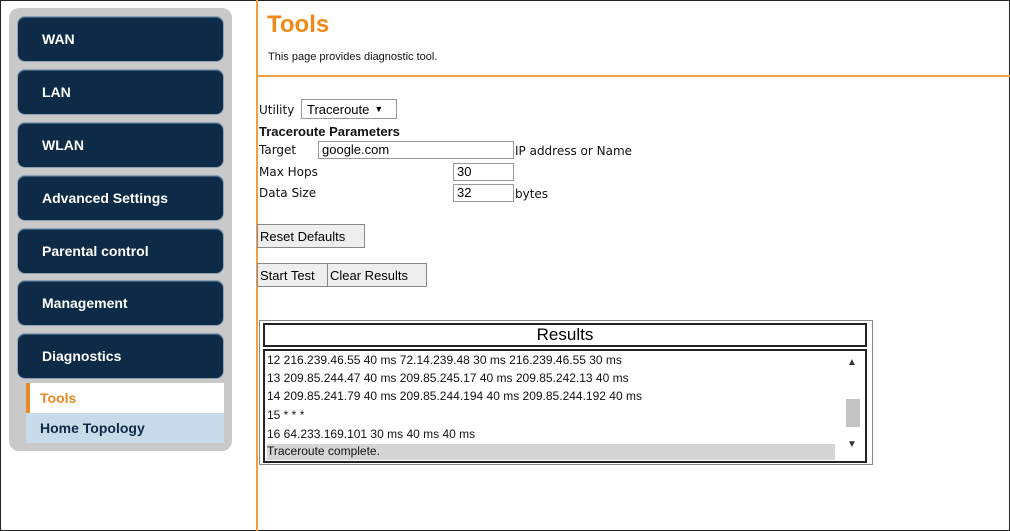 The width and height of the screenshot is (1010, 531). Describe the element at coordinates (298, 24) in the screenshot. I see `page-title: Tools` at that location.